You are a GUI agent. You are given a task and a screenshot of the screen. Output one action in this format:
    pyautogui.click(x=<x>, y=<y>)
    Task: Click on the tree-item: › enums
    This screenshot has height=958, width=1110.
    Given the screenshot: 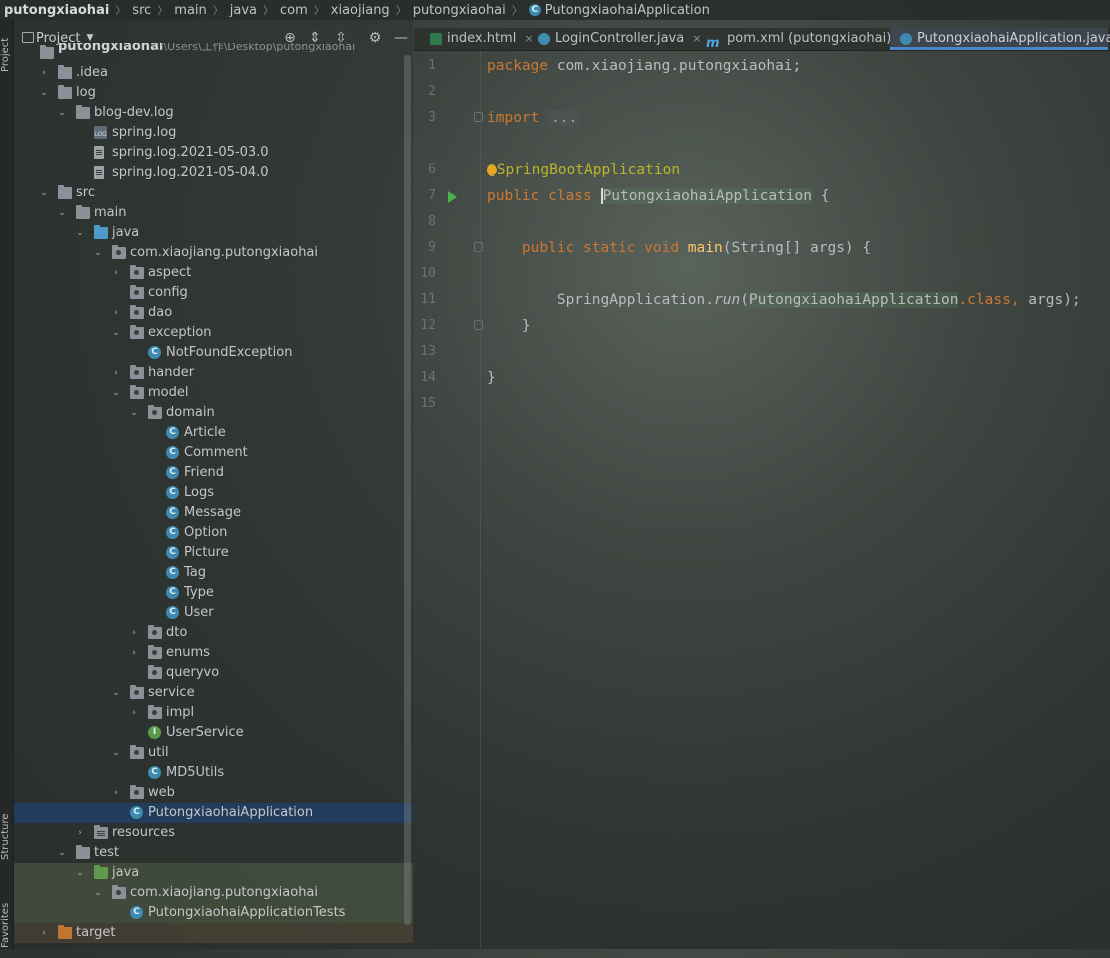 What is the action you would take?
    pyautogui.click(x=213, y=653)
    